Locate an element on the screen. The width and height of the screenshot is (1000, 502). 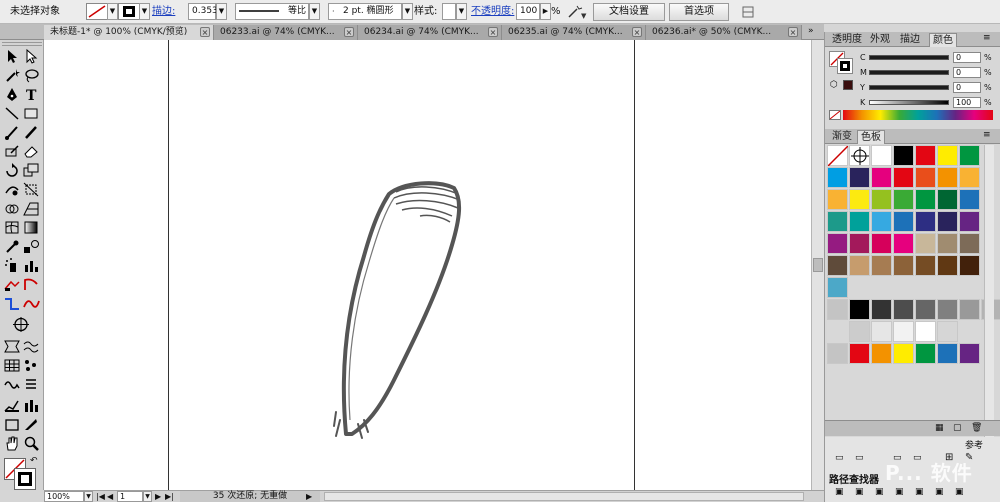
toolbox-grip is located at coordinates (22, 44).